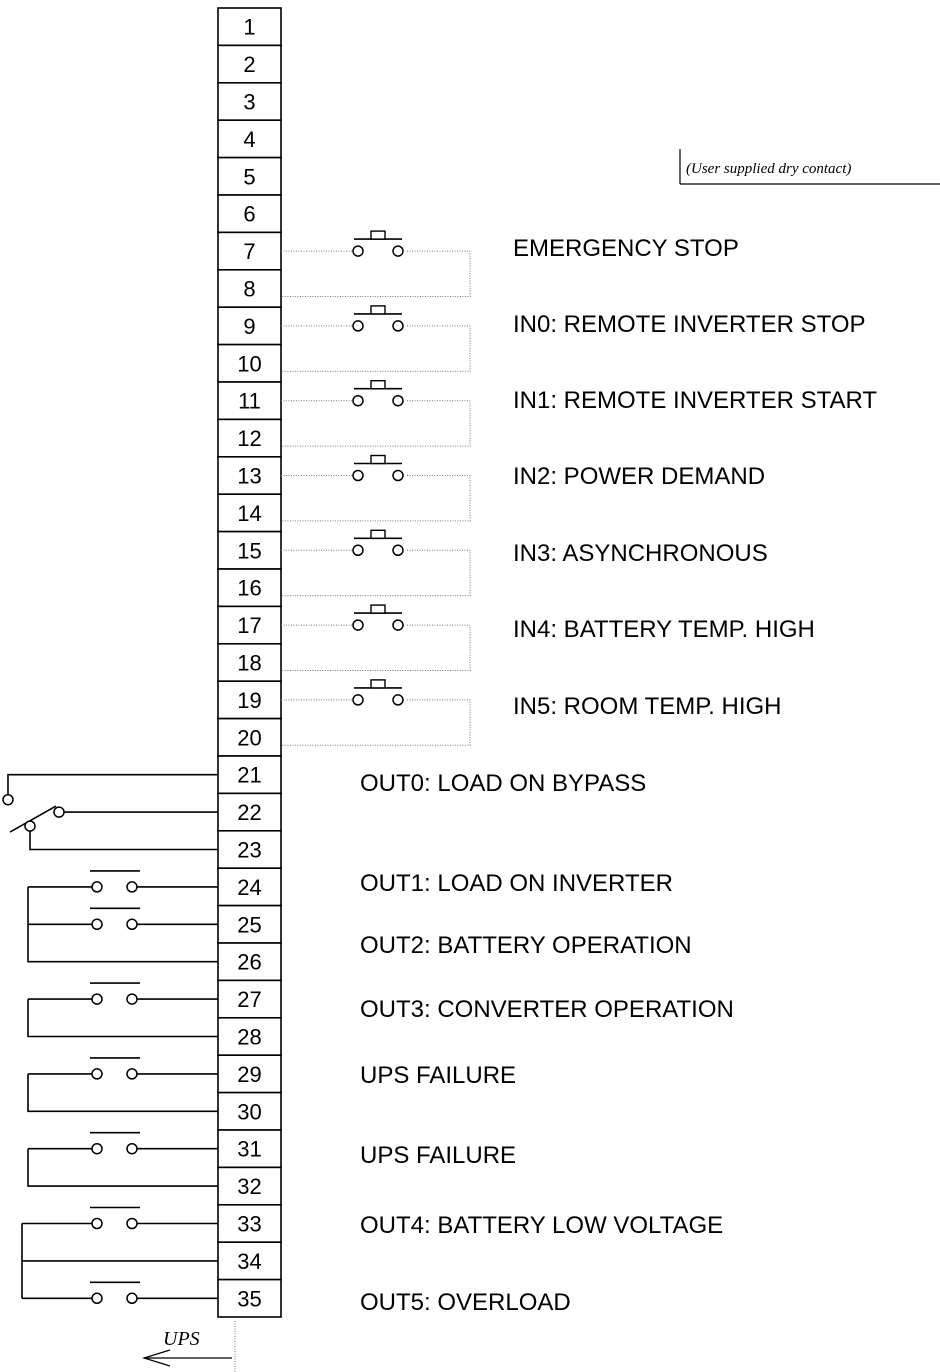  Describe the element at coordinates (249, 812) in the screenshot. I see `terminal-number: 22` at that location.